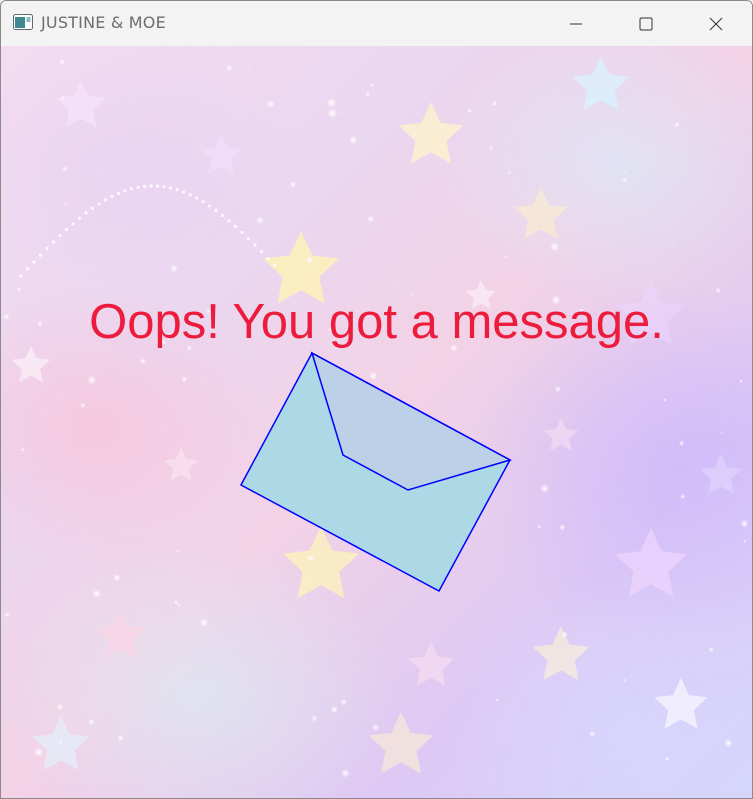 The width and height of the screenshot is (753, 799). I want to click on close-button, so click(716, 23).